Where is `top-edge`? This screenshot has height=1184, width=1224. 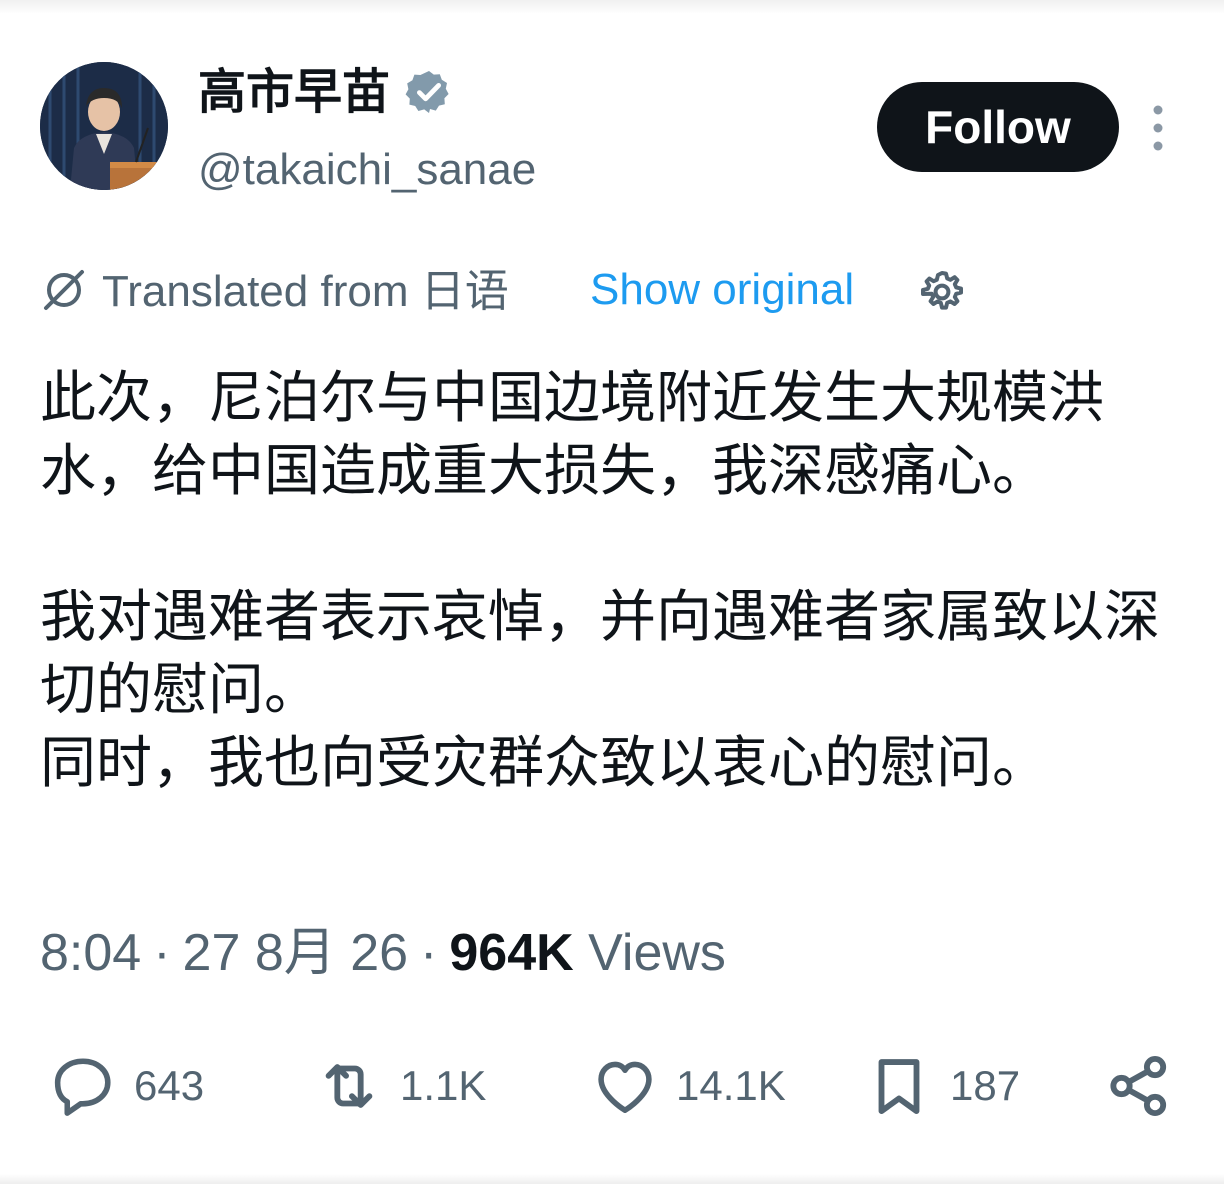 top-edge is located at coordinates (612, 7).